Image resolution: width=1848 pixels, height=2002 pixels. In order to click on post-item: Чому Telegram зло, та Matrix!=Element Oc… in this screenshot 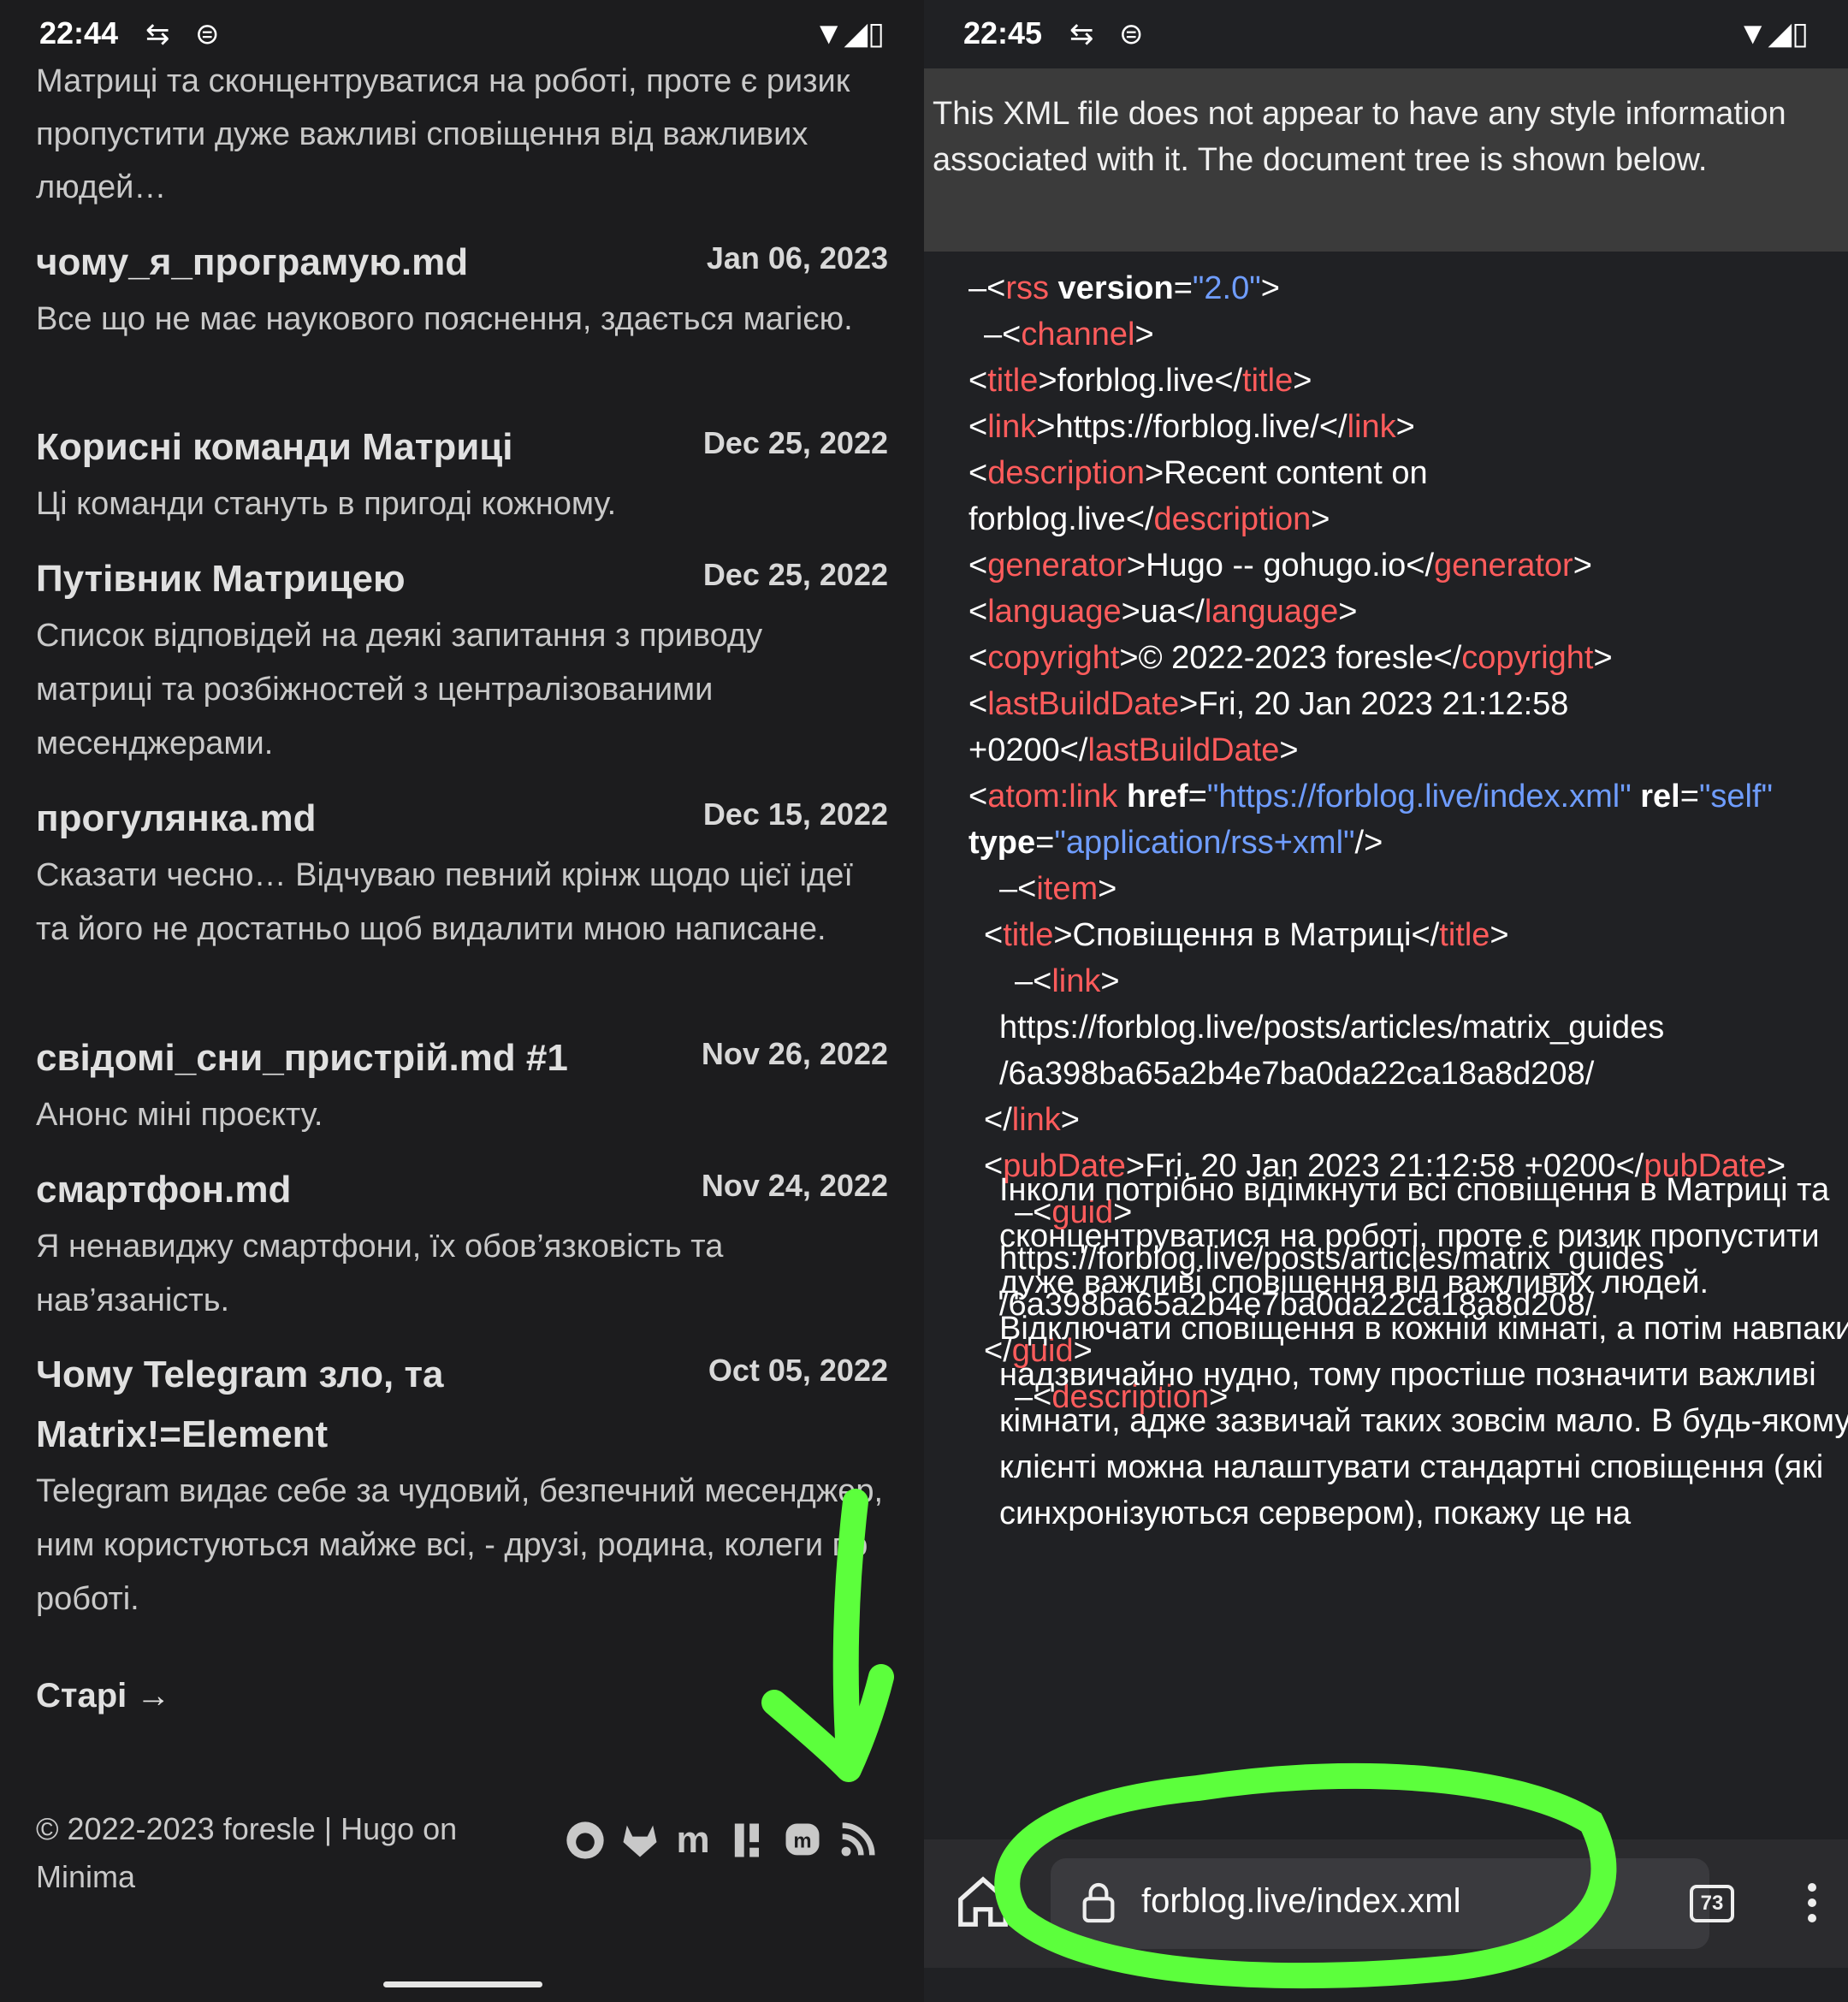, I will do `click(462, 1485)`.